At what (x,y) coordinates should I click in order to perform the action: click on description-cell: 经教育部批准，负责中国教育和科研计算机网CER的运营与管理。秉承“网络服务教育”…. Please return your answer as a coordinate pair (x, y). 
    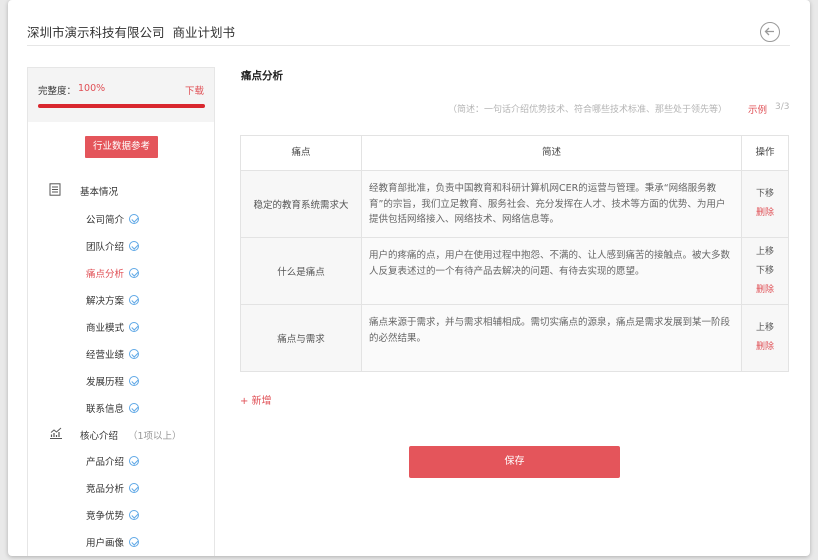
    Looking at the image, I should click on (551, 204).